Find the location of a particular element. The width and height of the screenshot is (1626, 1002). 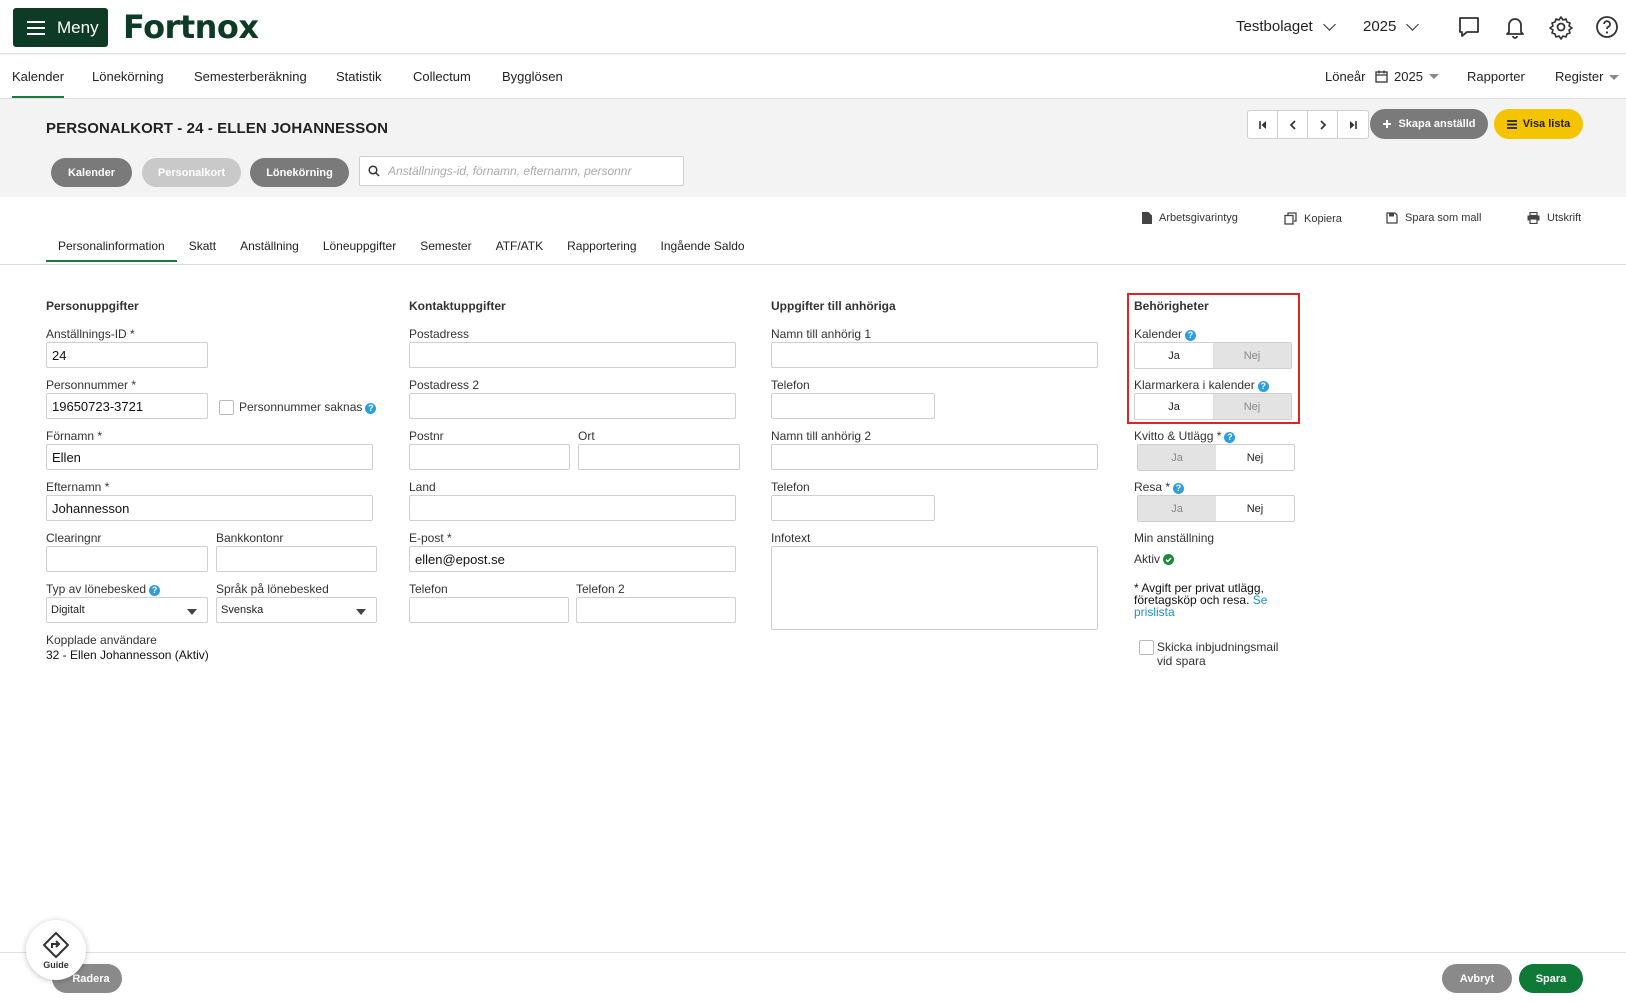

nav-register: Register is located at coordinates (1587, 76).